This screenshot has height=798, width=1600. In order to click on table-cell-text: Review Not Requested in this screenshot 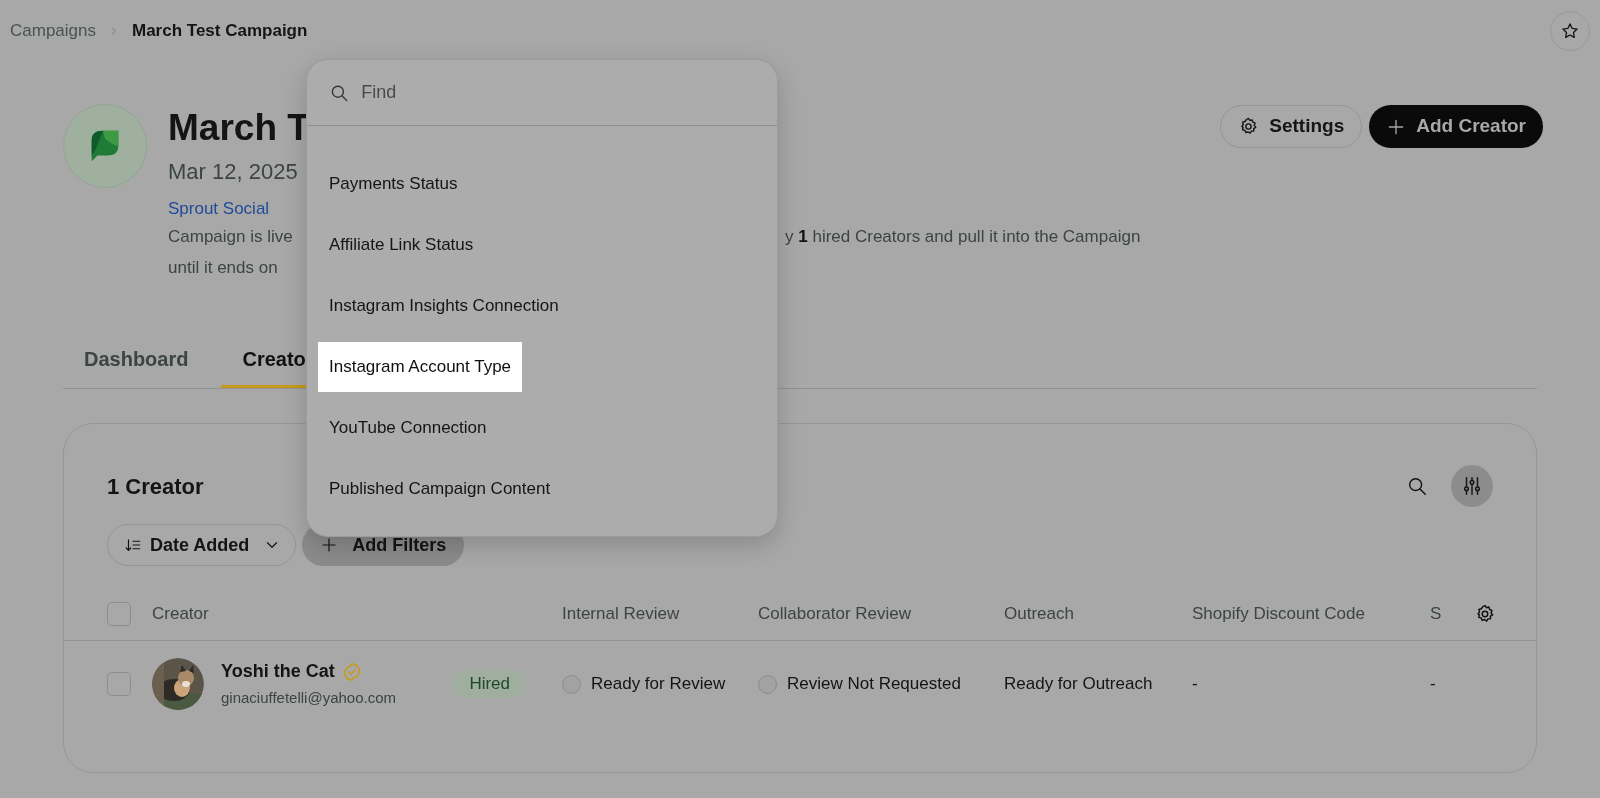, I will do `click(874, 684)`.